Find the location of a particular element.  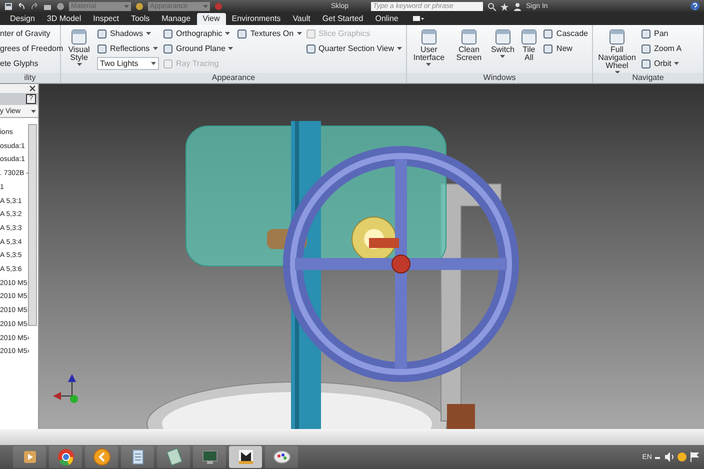

ribbon-tab: Inspect is located at coordinates (106, 19).